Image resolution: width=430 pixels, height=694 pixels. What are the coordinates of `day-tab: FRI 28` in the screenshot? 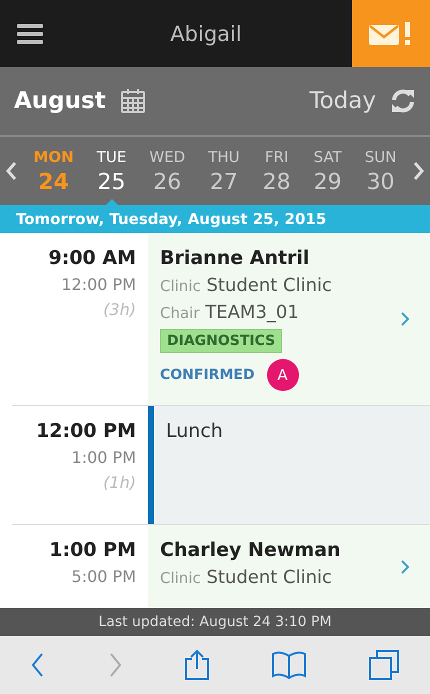 It's located at (276, 177).